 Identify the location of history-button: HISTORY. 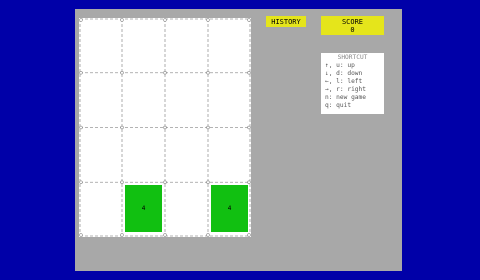
(286, 21).